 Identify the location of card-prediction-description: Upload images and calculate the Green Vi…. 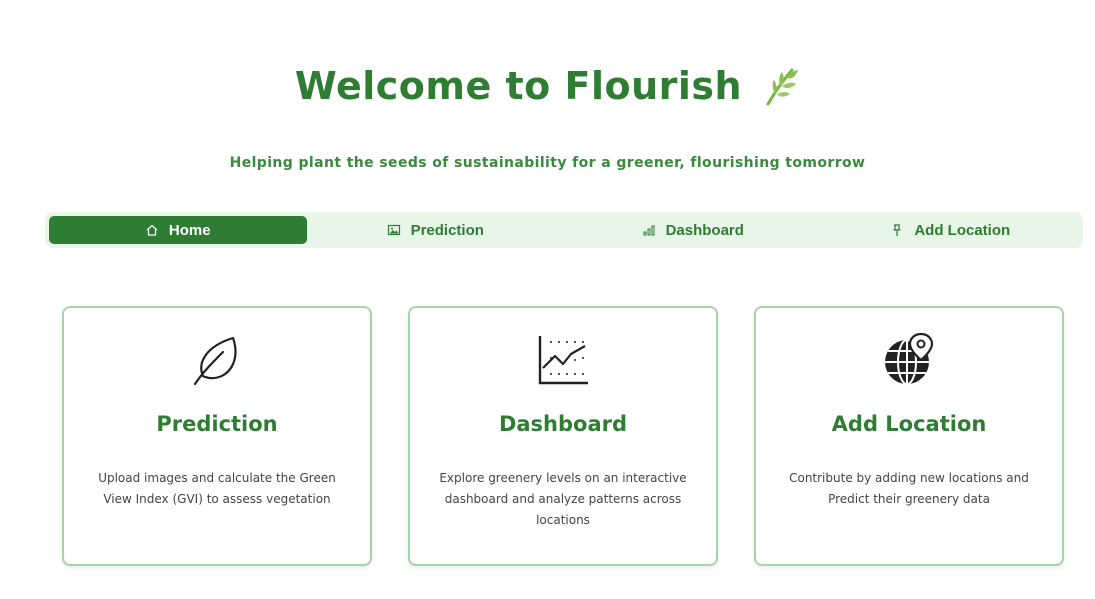
(217, 488).